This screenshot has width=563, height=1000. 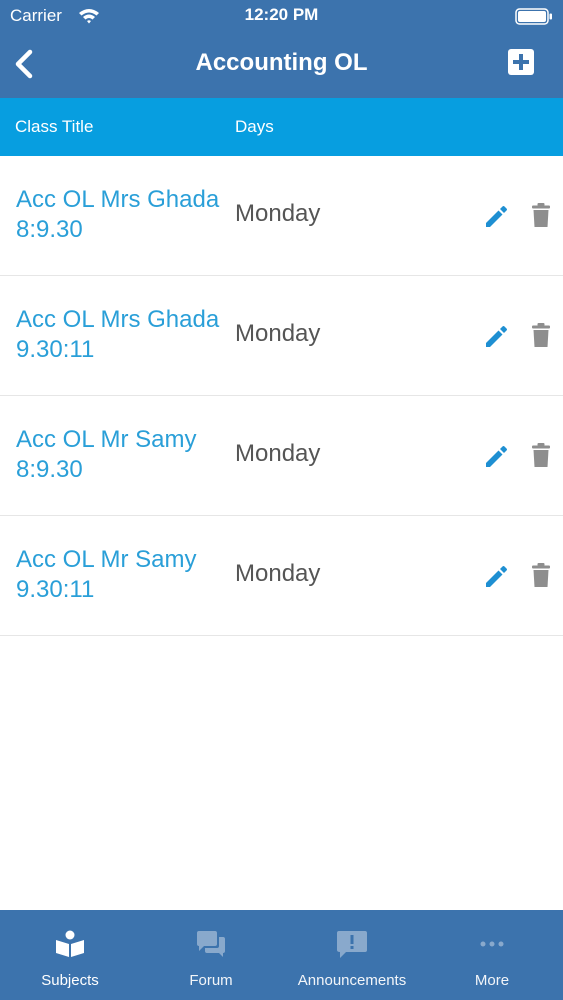 I want to click on book-reader-icon, so click(x=70, y=943).